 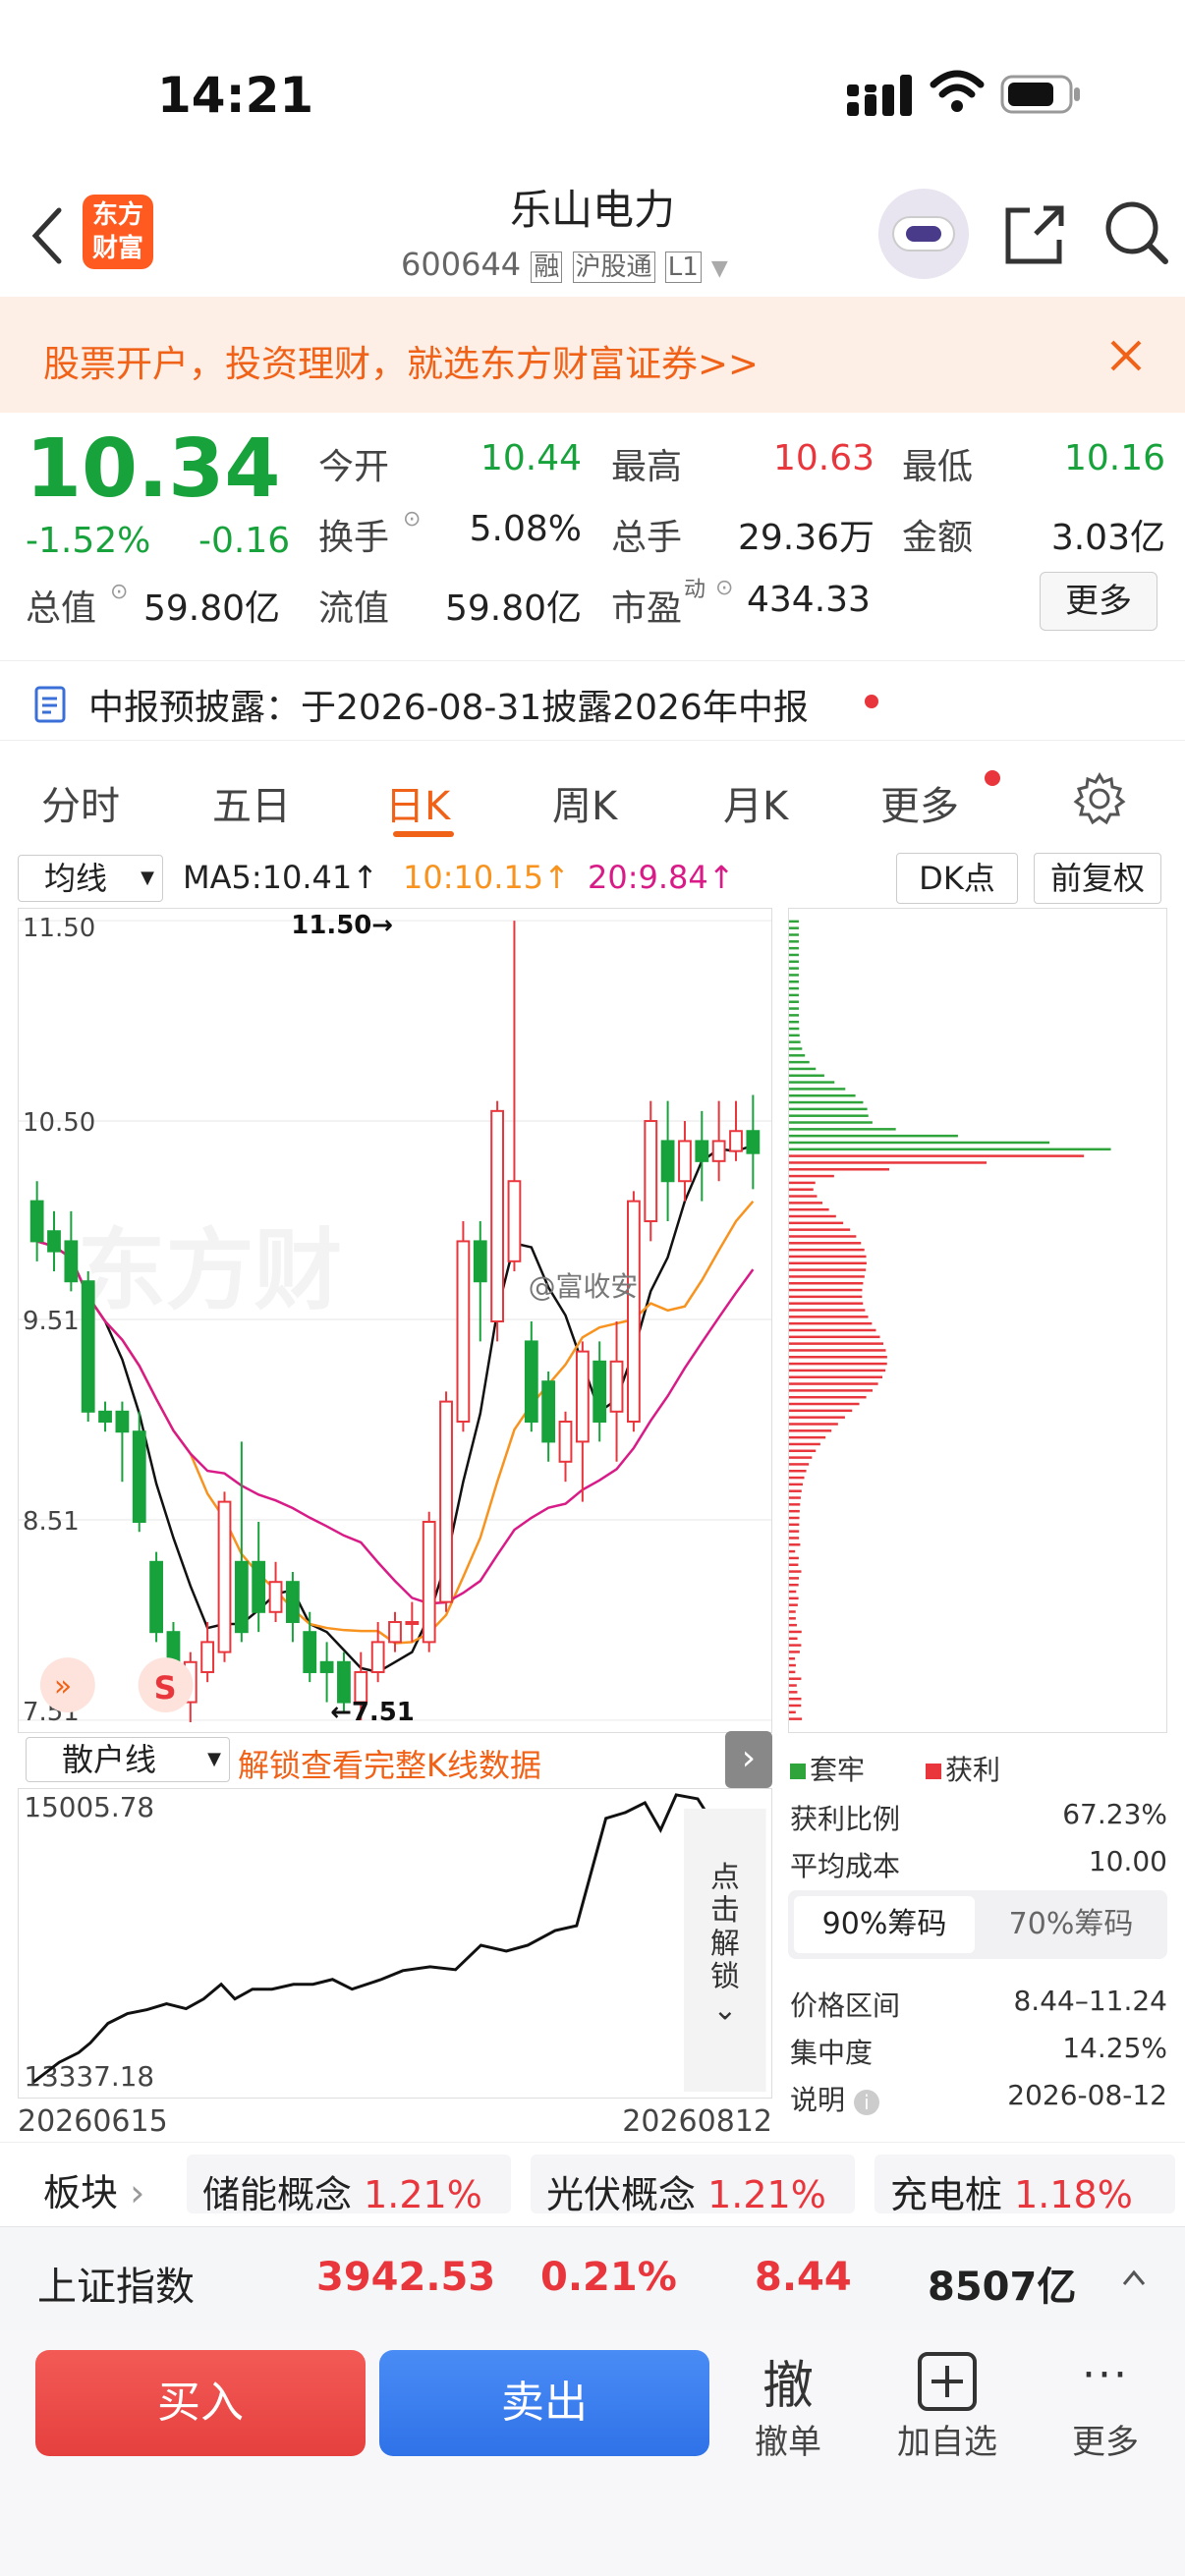 What do you see at coordinates (725, 1943) in the screenshot?
I see `unlock-cta: 点击解锁⌄` at bounding box center [725, 1943].